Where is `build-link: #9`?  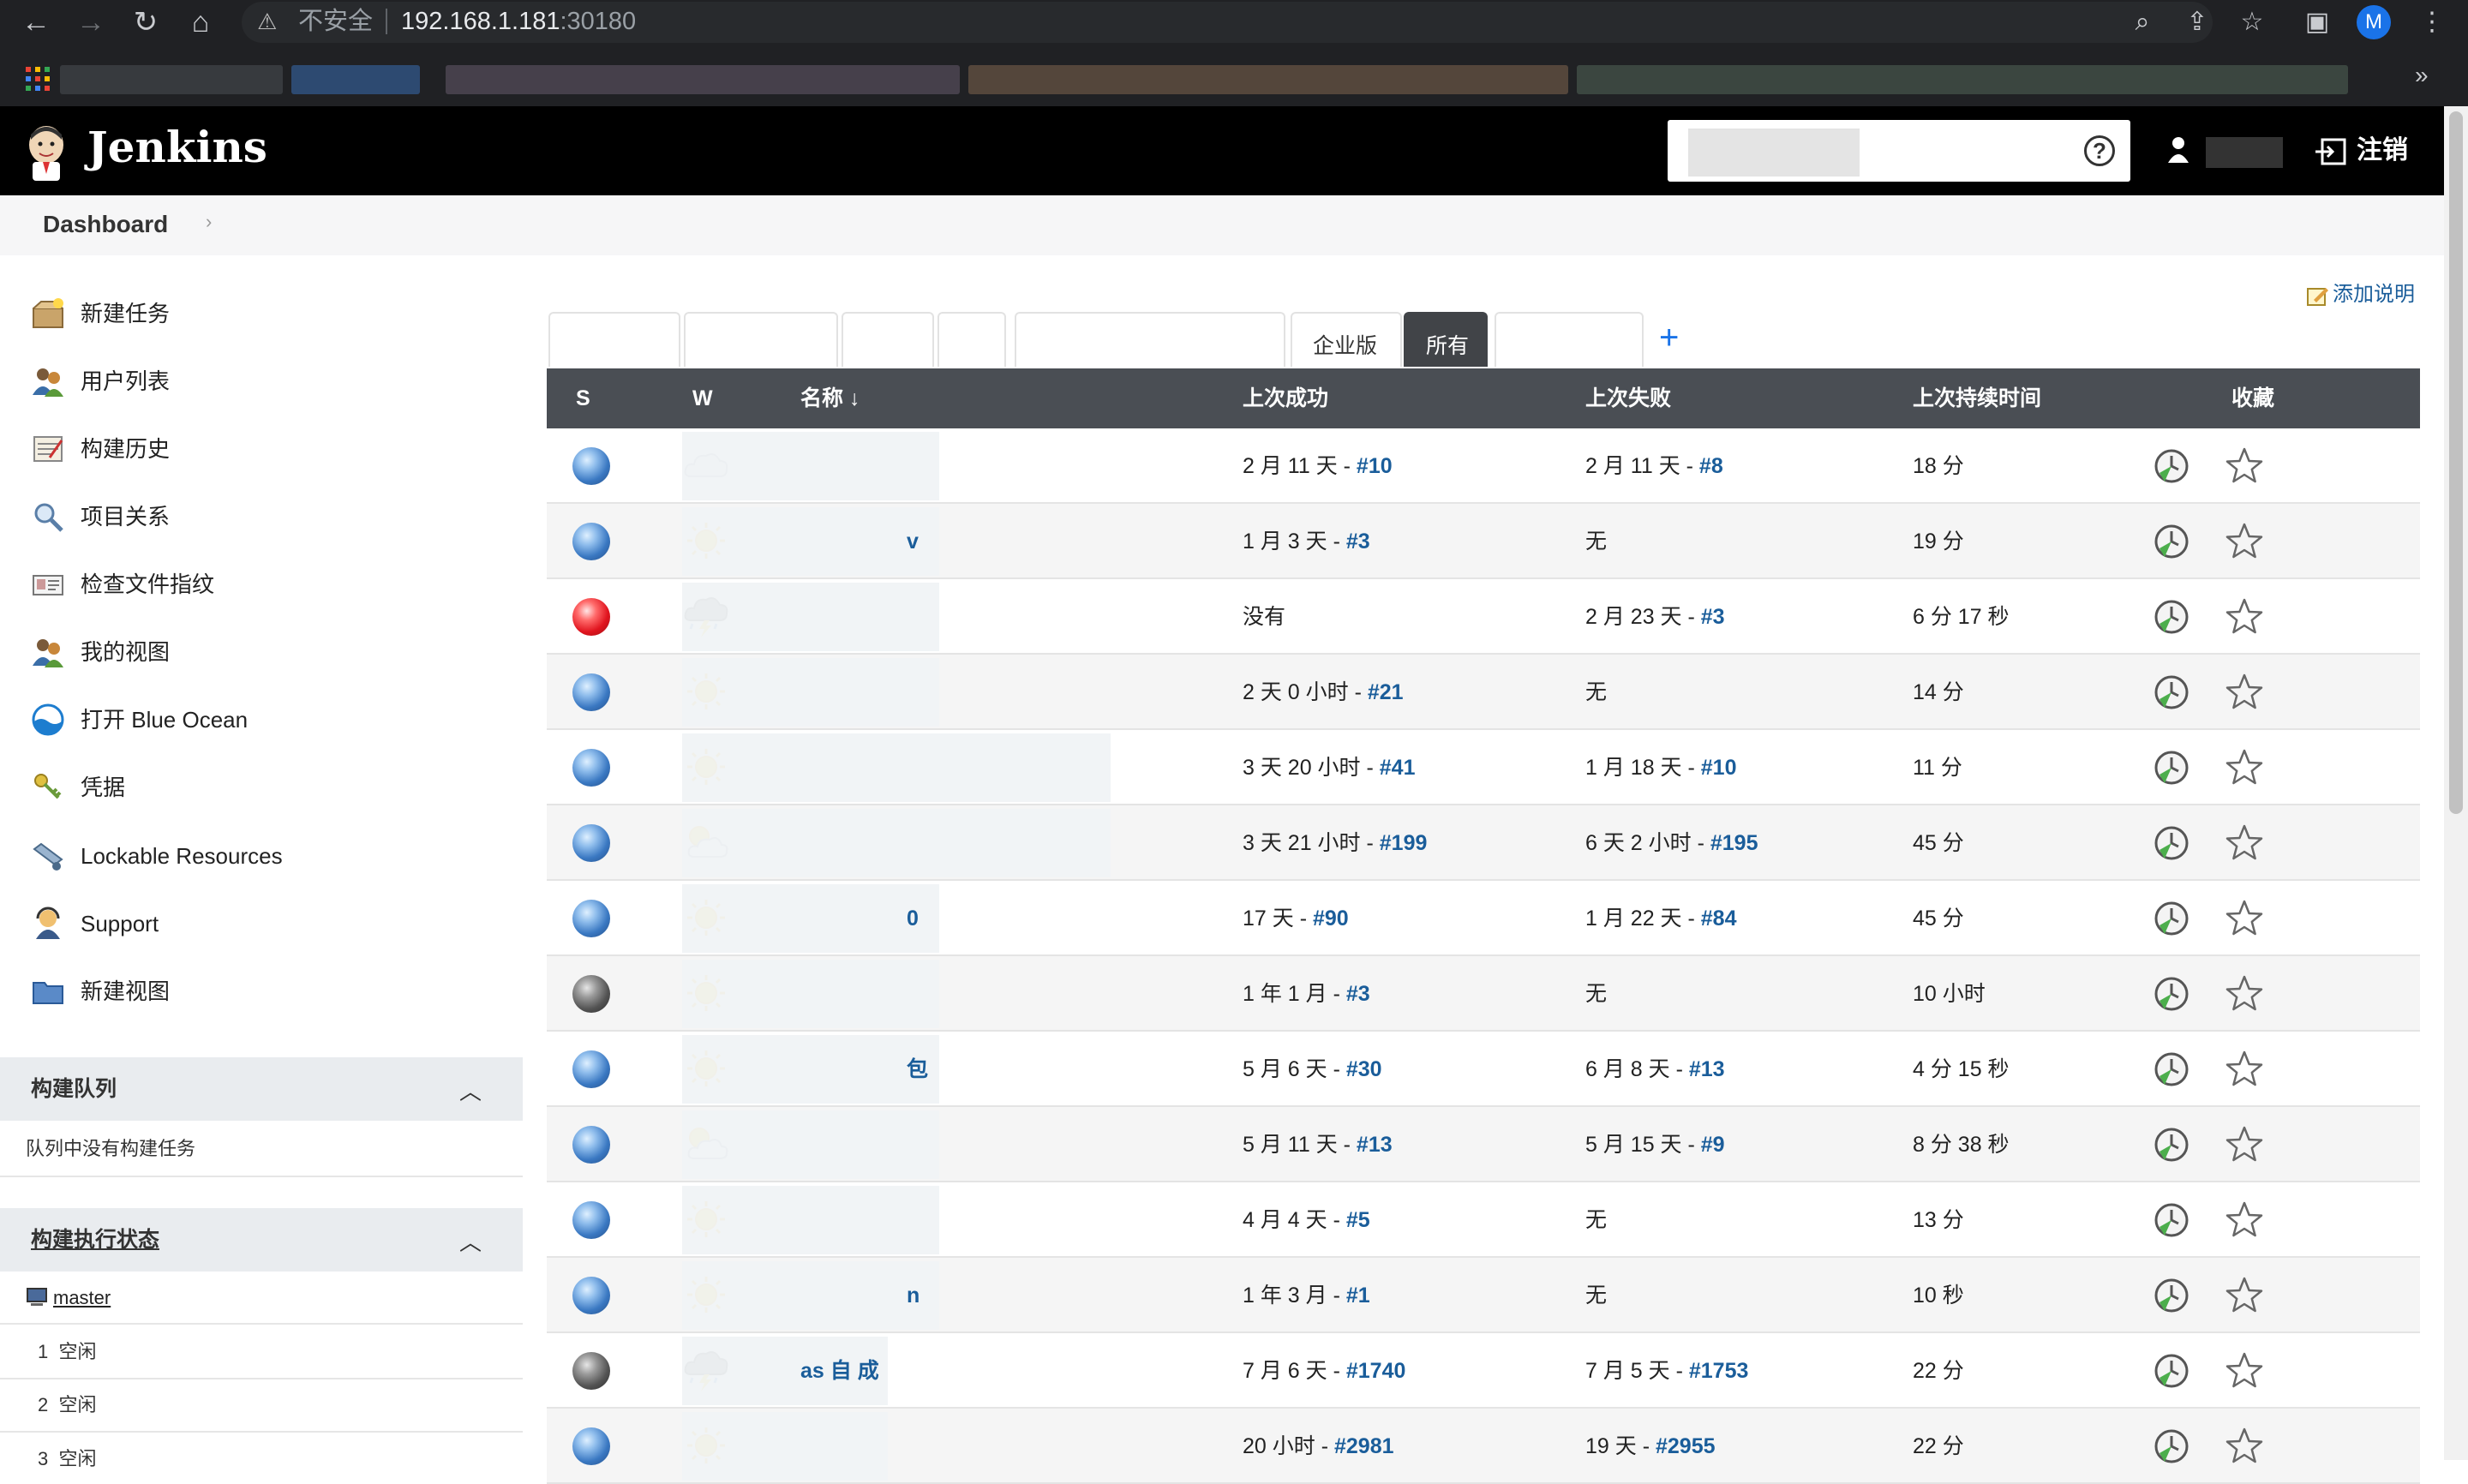
build-link: #9 is located at coordinates (1713, 1145).